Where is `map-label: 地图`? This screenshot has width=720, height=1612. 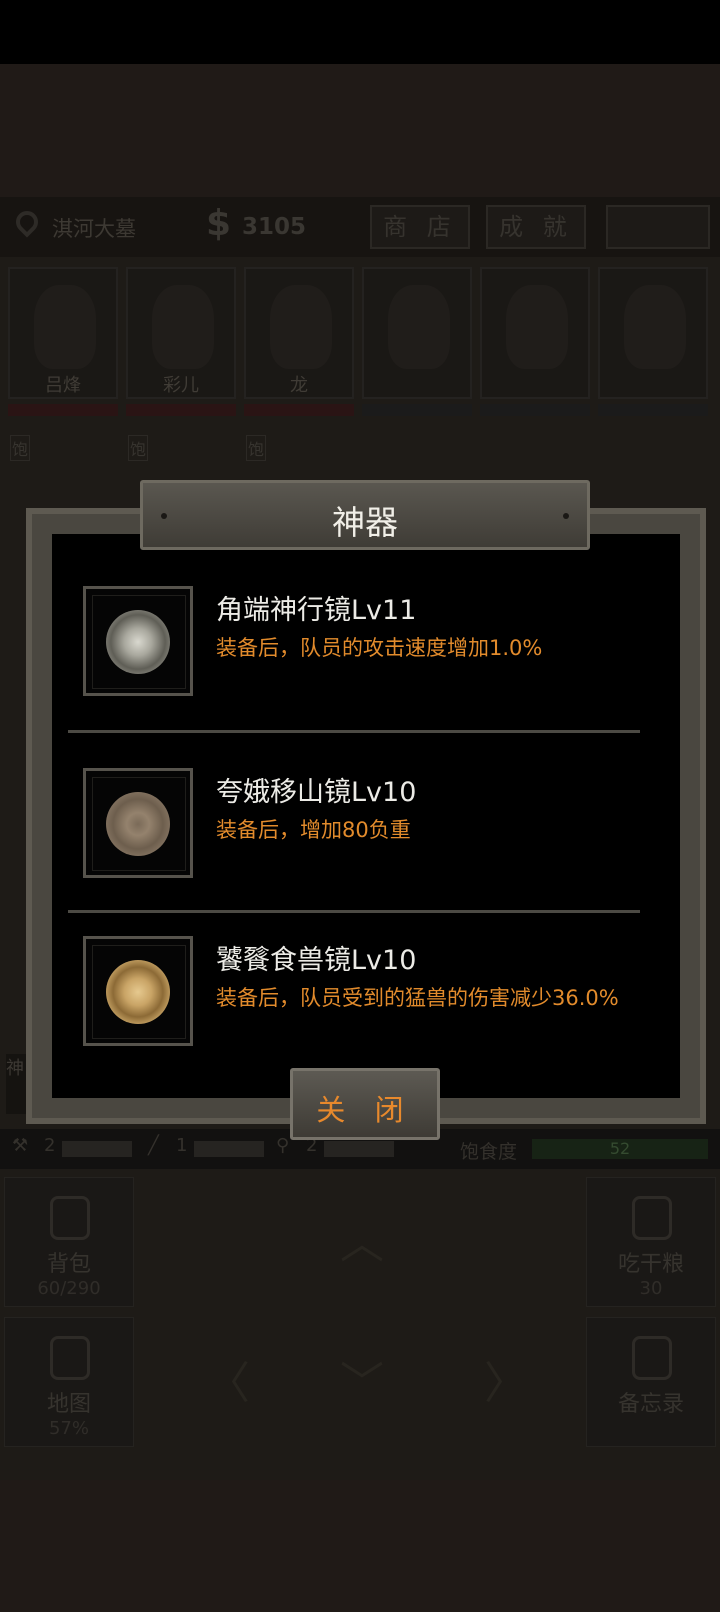 map-label: 地图 is located at coordinates (68, 1404).